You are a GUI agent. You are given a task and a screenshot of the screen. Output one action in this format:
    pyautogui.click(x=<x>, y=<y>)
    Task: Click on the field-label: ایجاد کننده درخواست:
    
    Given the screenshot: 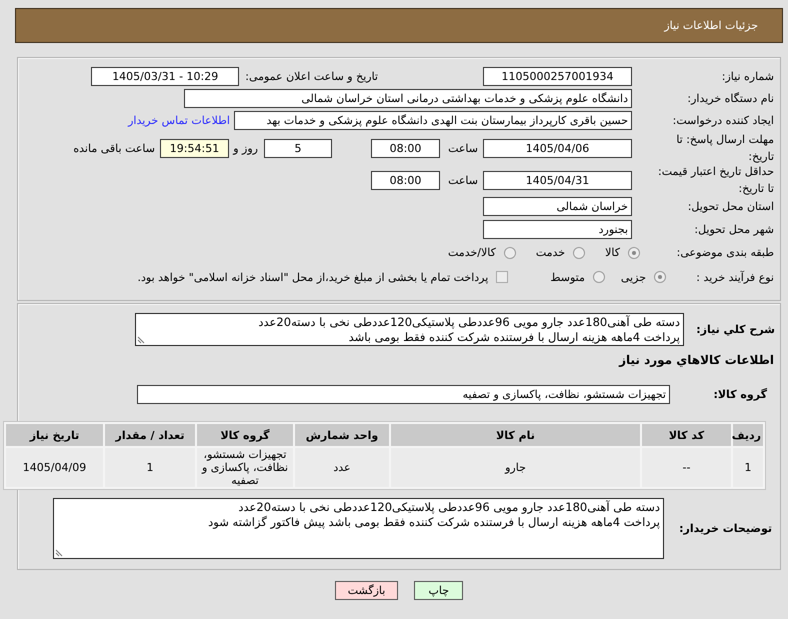 What is the action you would take?
    pyautogui.click(x=723, y=120)
    